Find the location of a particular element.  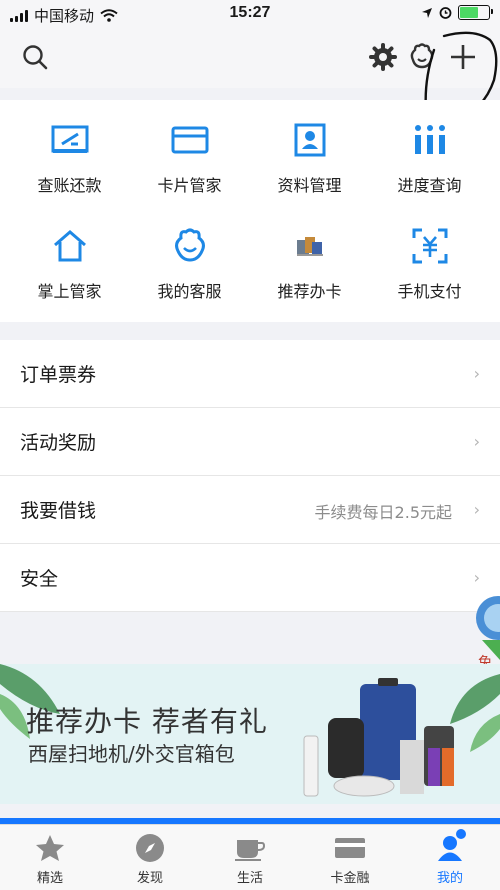

home-icon is located at coordinates (70, 246).